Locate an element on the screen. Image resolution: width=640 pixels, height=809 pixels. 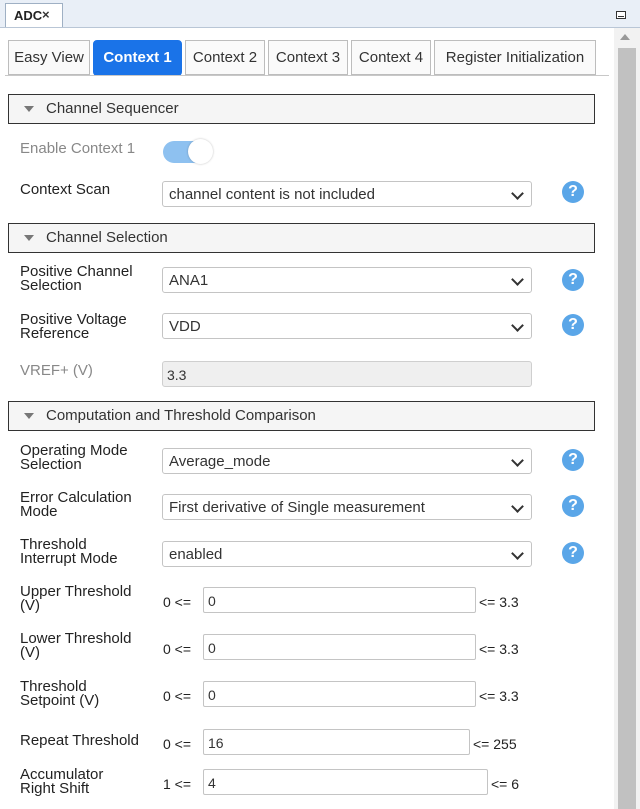
repeat-threshold-min: 0 <= is located at coordinates (177, 744).